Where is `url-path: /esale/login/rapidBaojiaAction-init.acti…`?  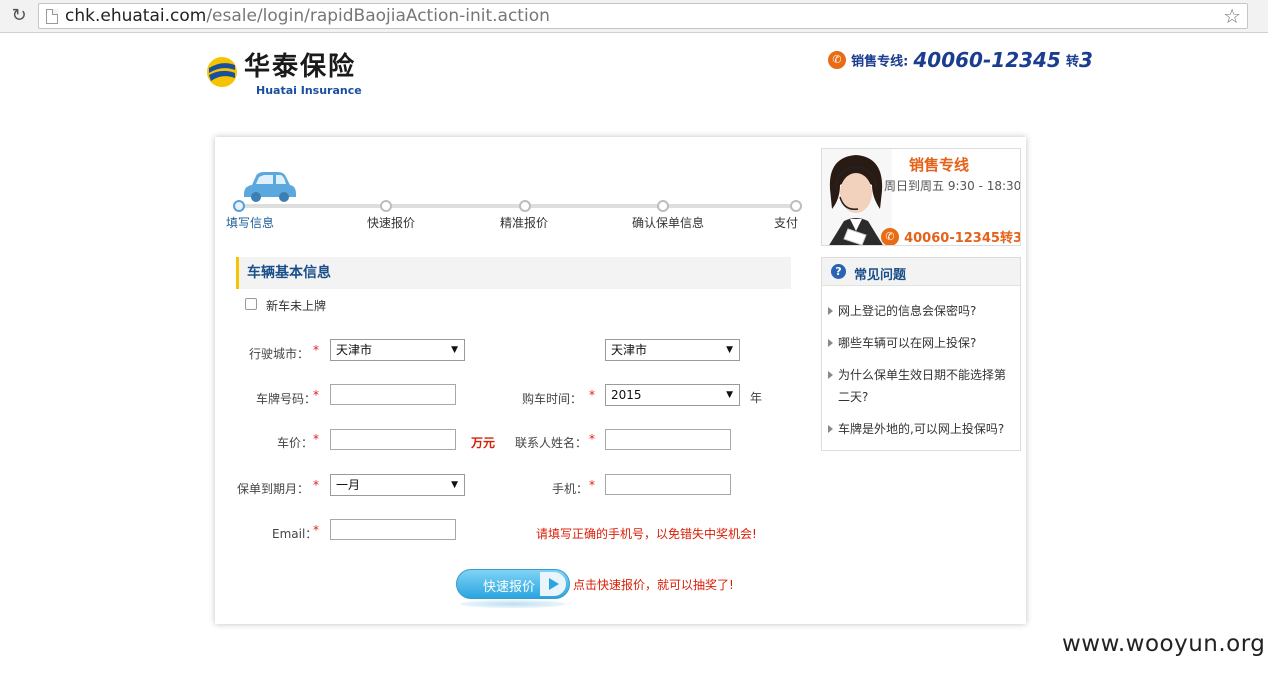 url-path: /esale/login/rapidBaojiaAction-init.acti… is located at coordinates (378, 16).